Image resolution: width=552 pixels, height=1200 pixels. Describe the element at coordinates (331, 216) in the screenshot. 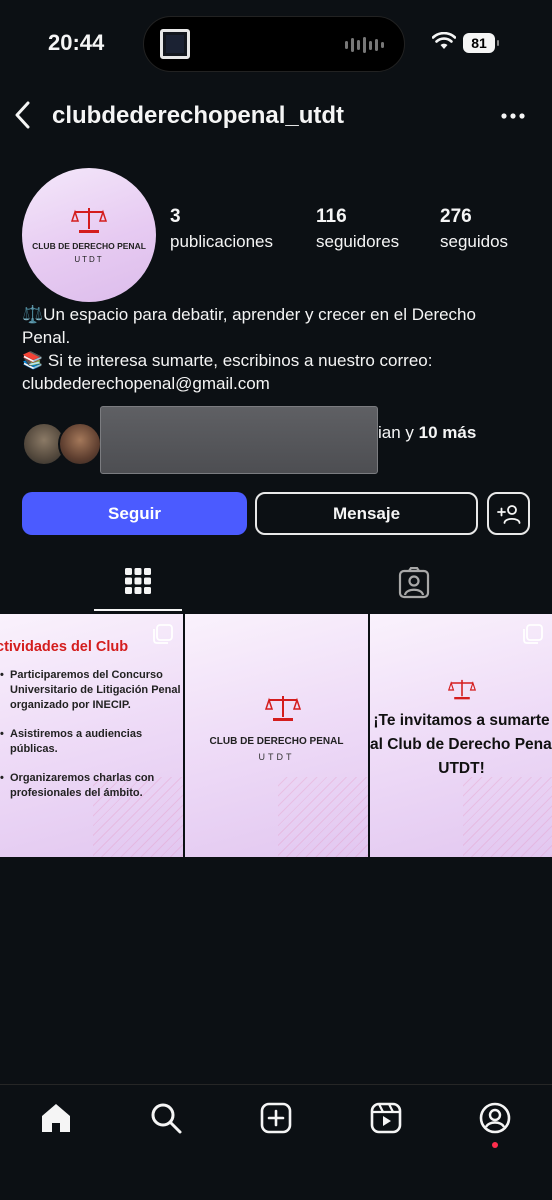

I see `stat-followers-count: 116` at that location.